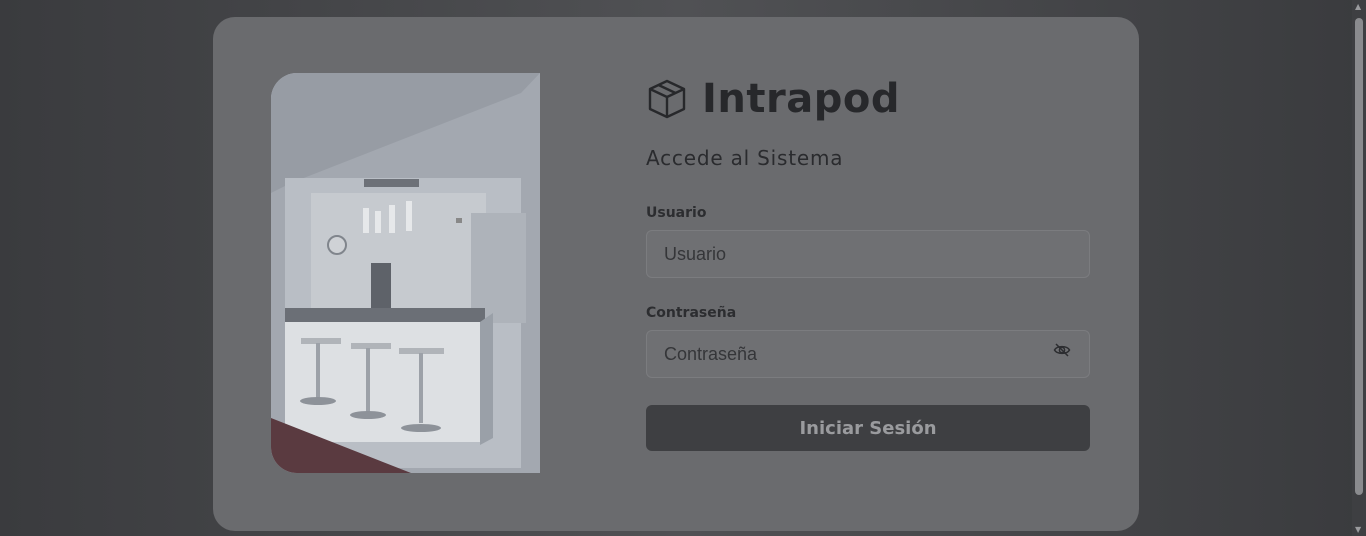 This screenshot has width=1366, height=536. I want to click on password-label: Contraseña, so click(691, 313).